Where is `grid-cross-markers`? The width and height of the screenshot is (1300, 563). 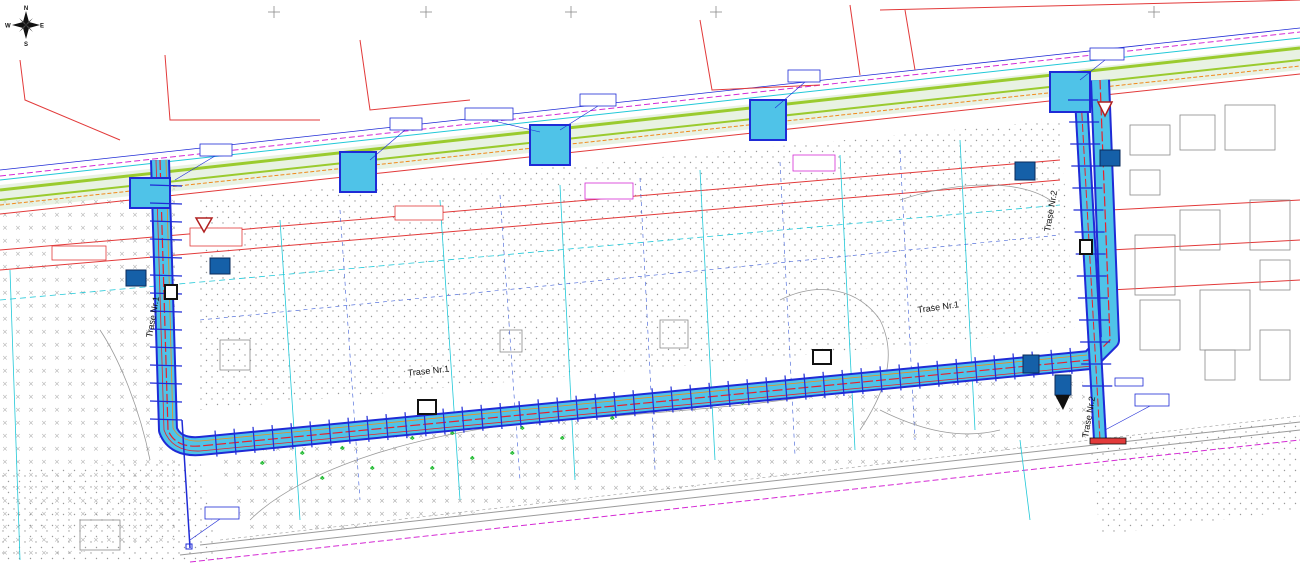 grid-cross-markers is located at coordinates (714, 12).